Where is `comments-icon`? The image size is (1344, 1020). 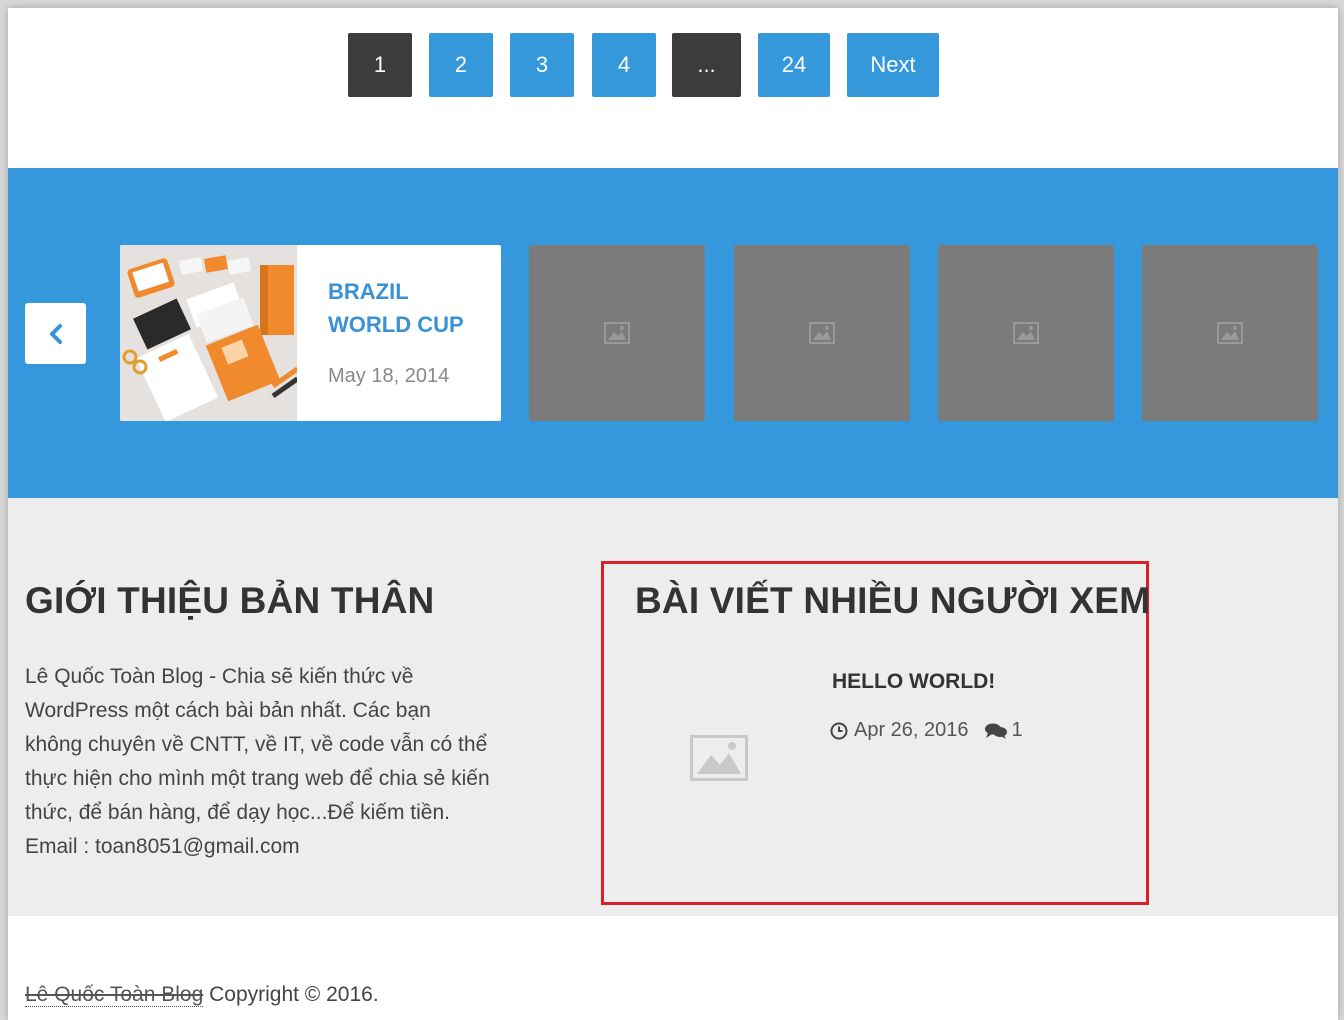
comments-icon is located at coordinates (995, 731).